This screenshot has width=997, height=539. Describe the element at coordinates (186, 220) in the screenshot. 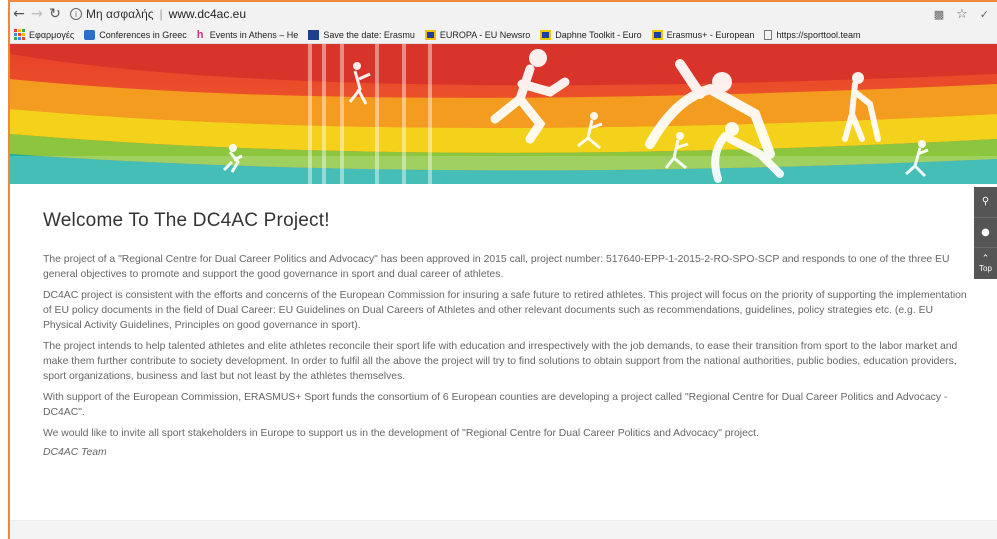

I see `page-title: Welcome To The DC4AC Project!` at that location.